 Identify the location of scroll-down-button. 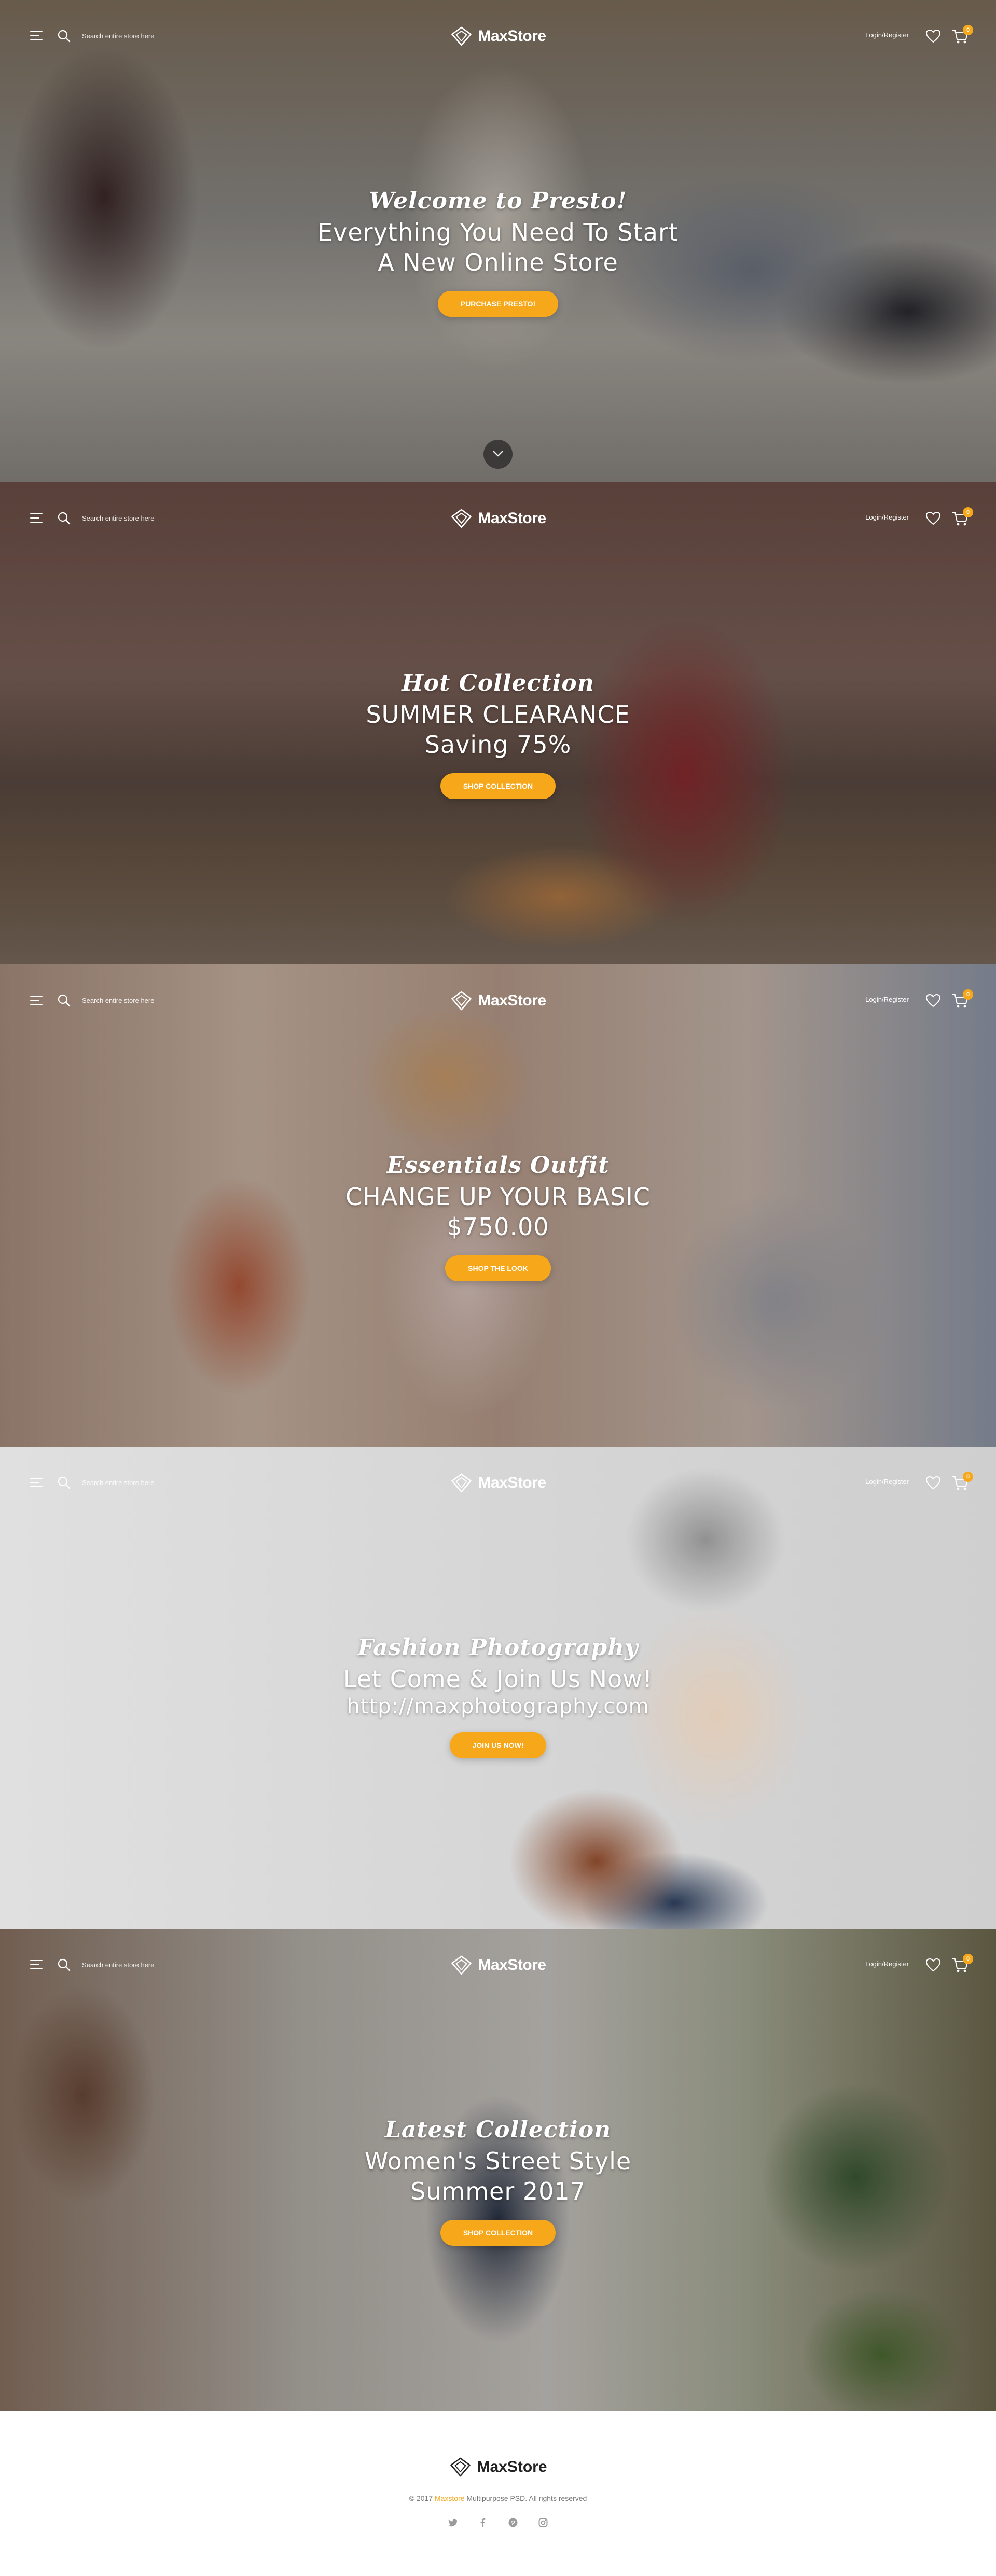
(498, 454).